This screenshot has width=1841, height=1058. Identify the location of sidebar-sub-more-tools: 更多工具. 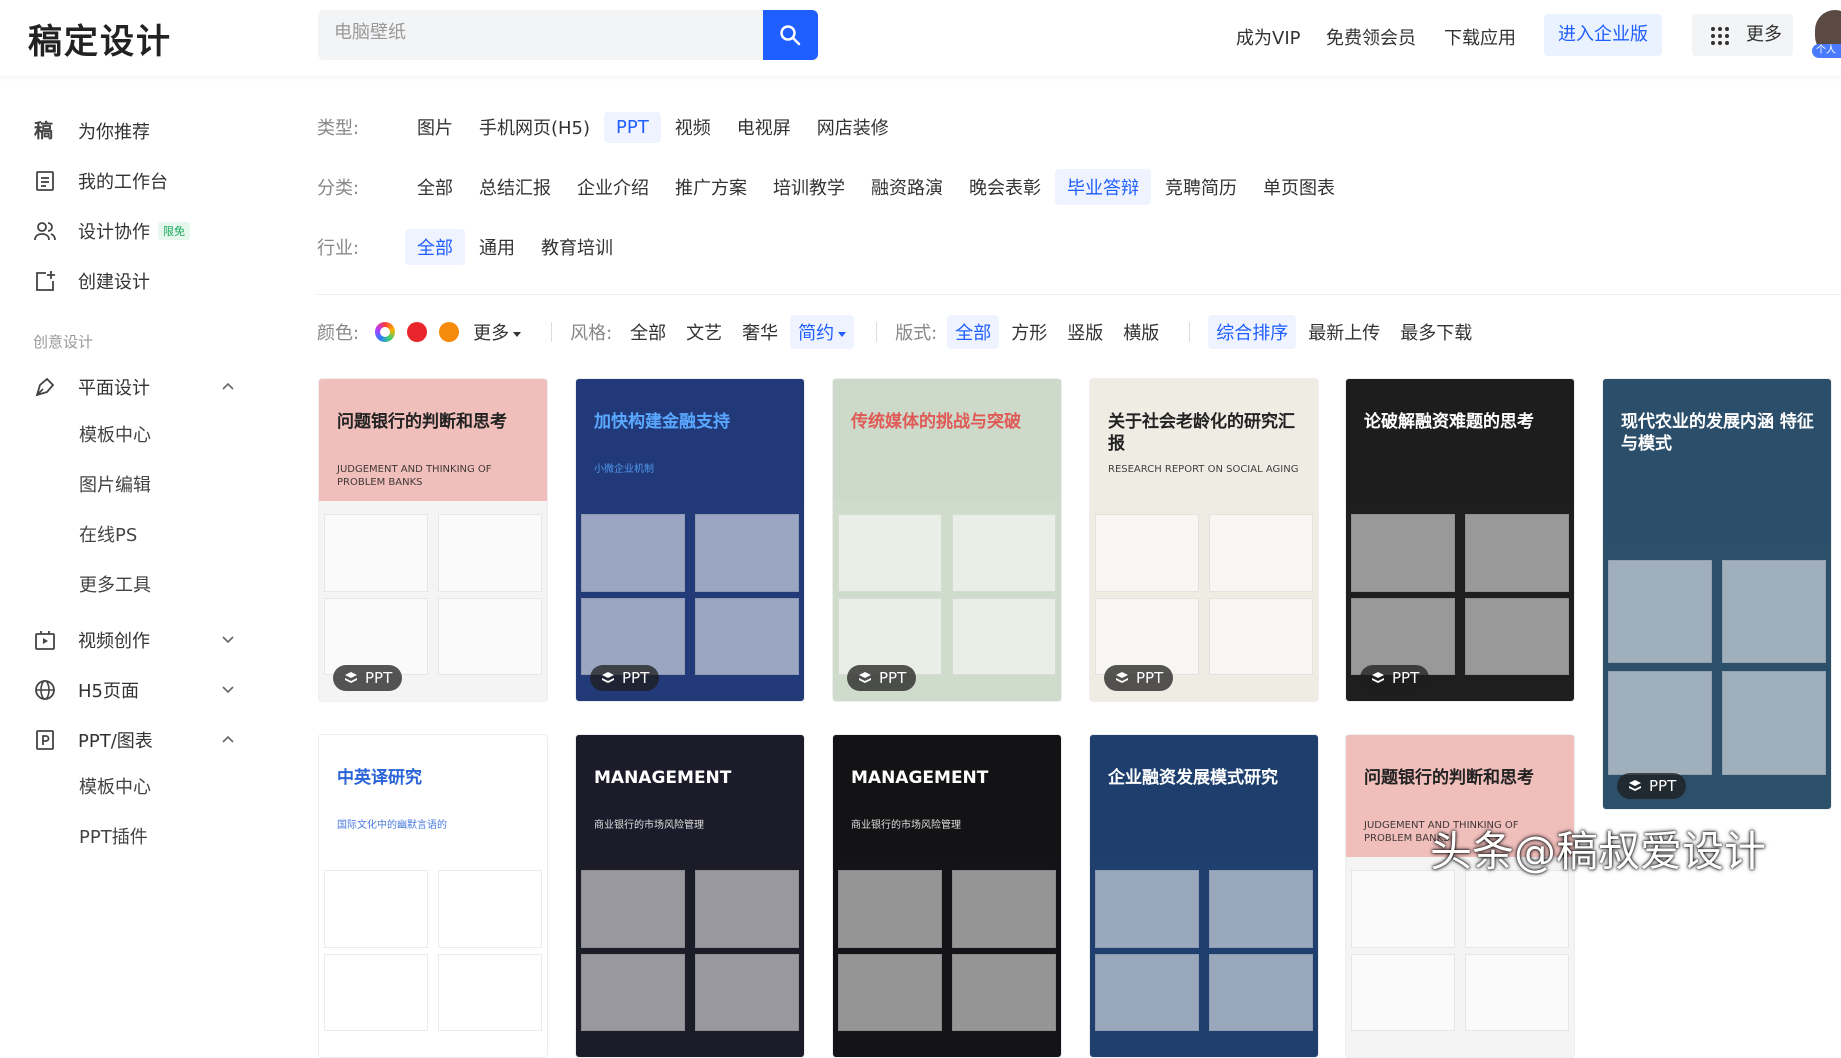
(115, 584).